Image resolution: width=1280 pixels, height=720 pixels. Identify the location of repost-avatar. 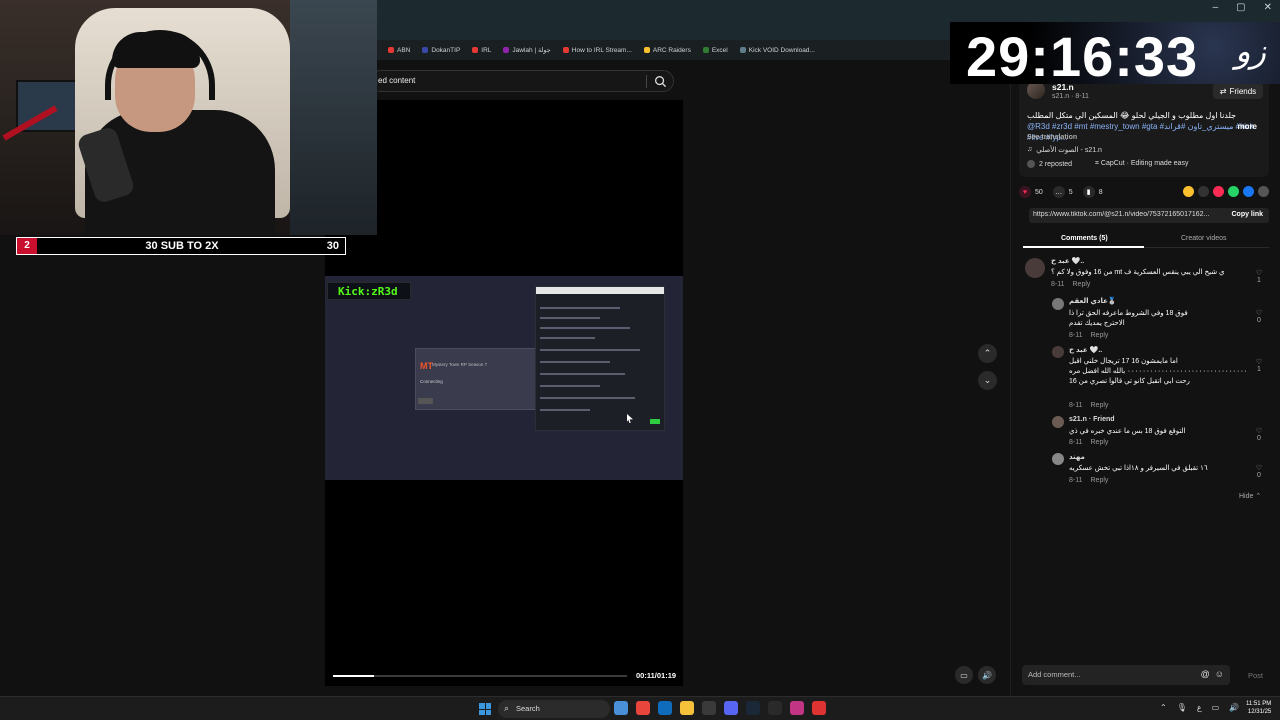
(1031, 164).